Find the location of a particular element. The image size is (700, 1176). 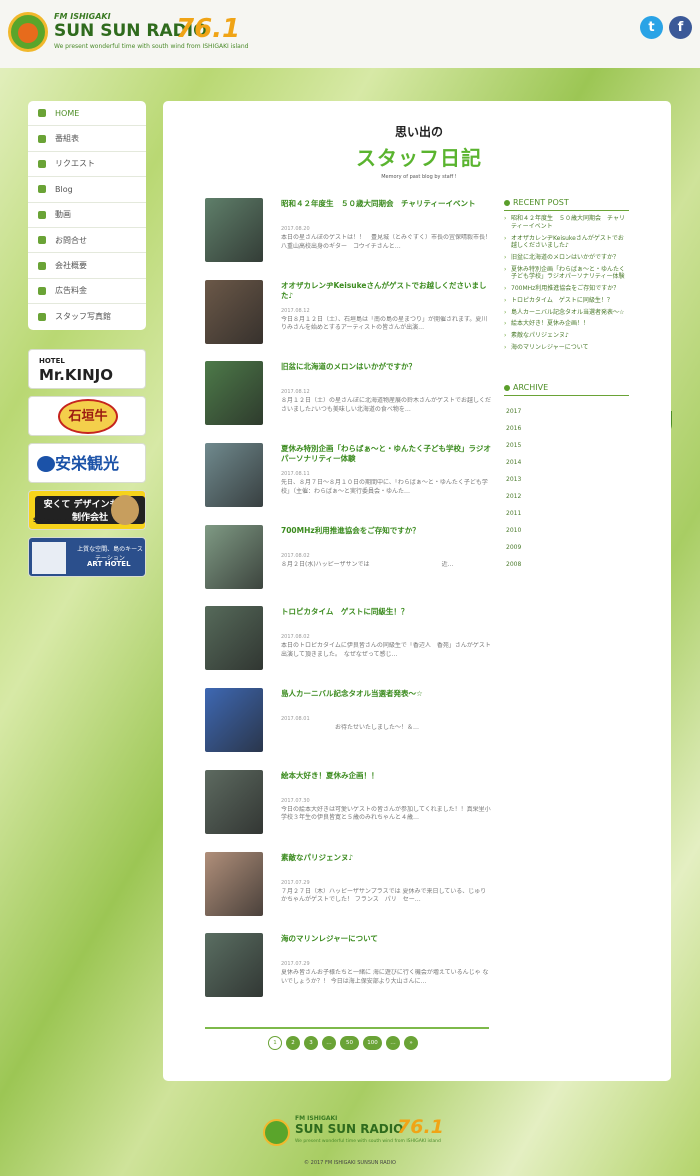

archive-year-link: 2014 is located at coordinates (566, 462).